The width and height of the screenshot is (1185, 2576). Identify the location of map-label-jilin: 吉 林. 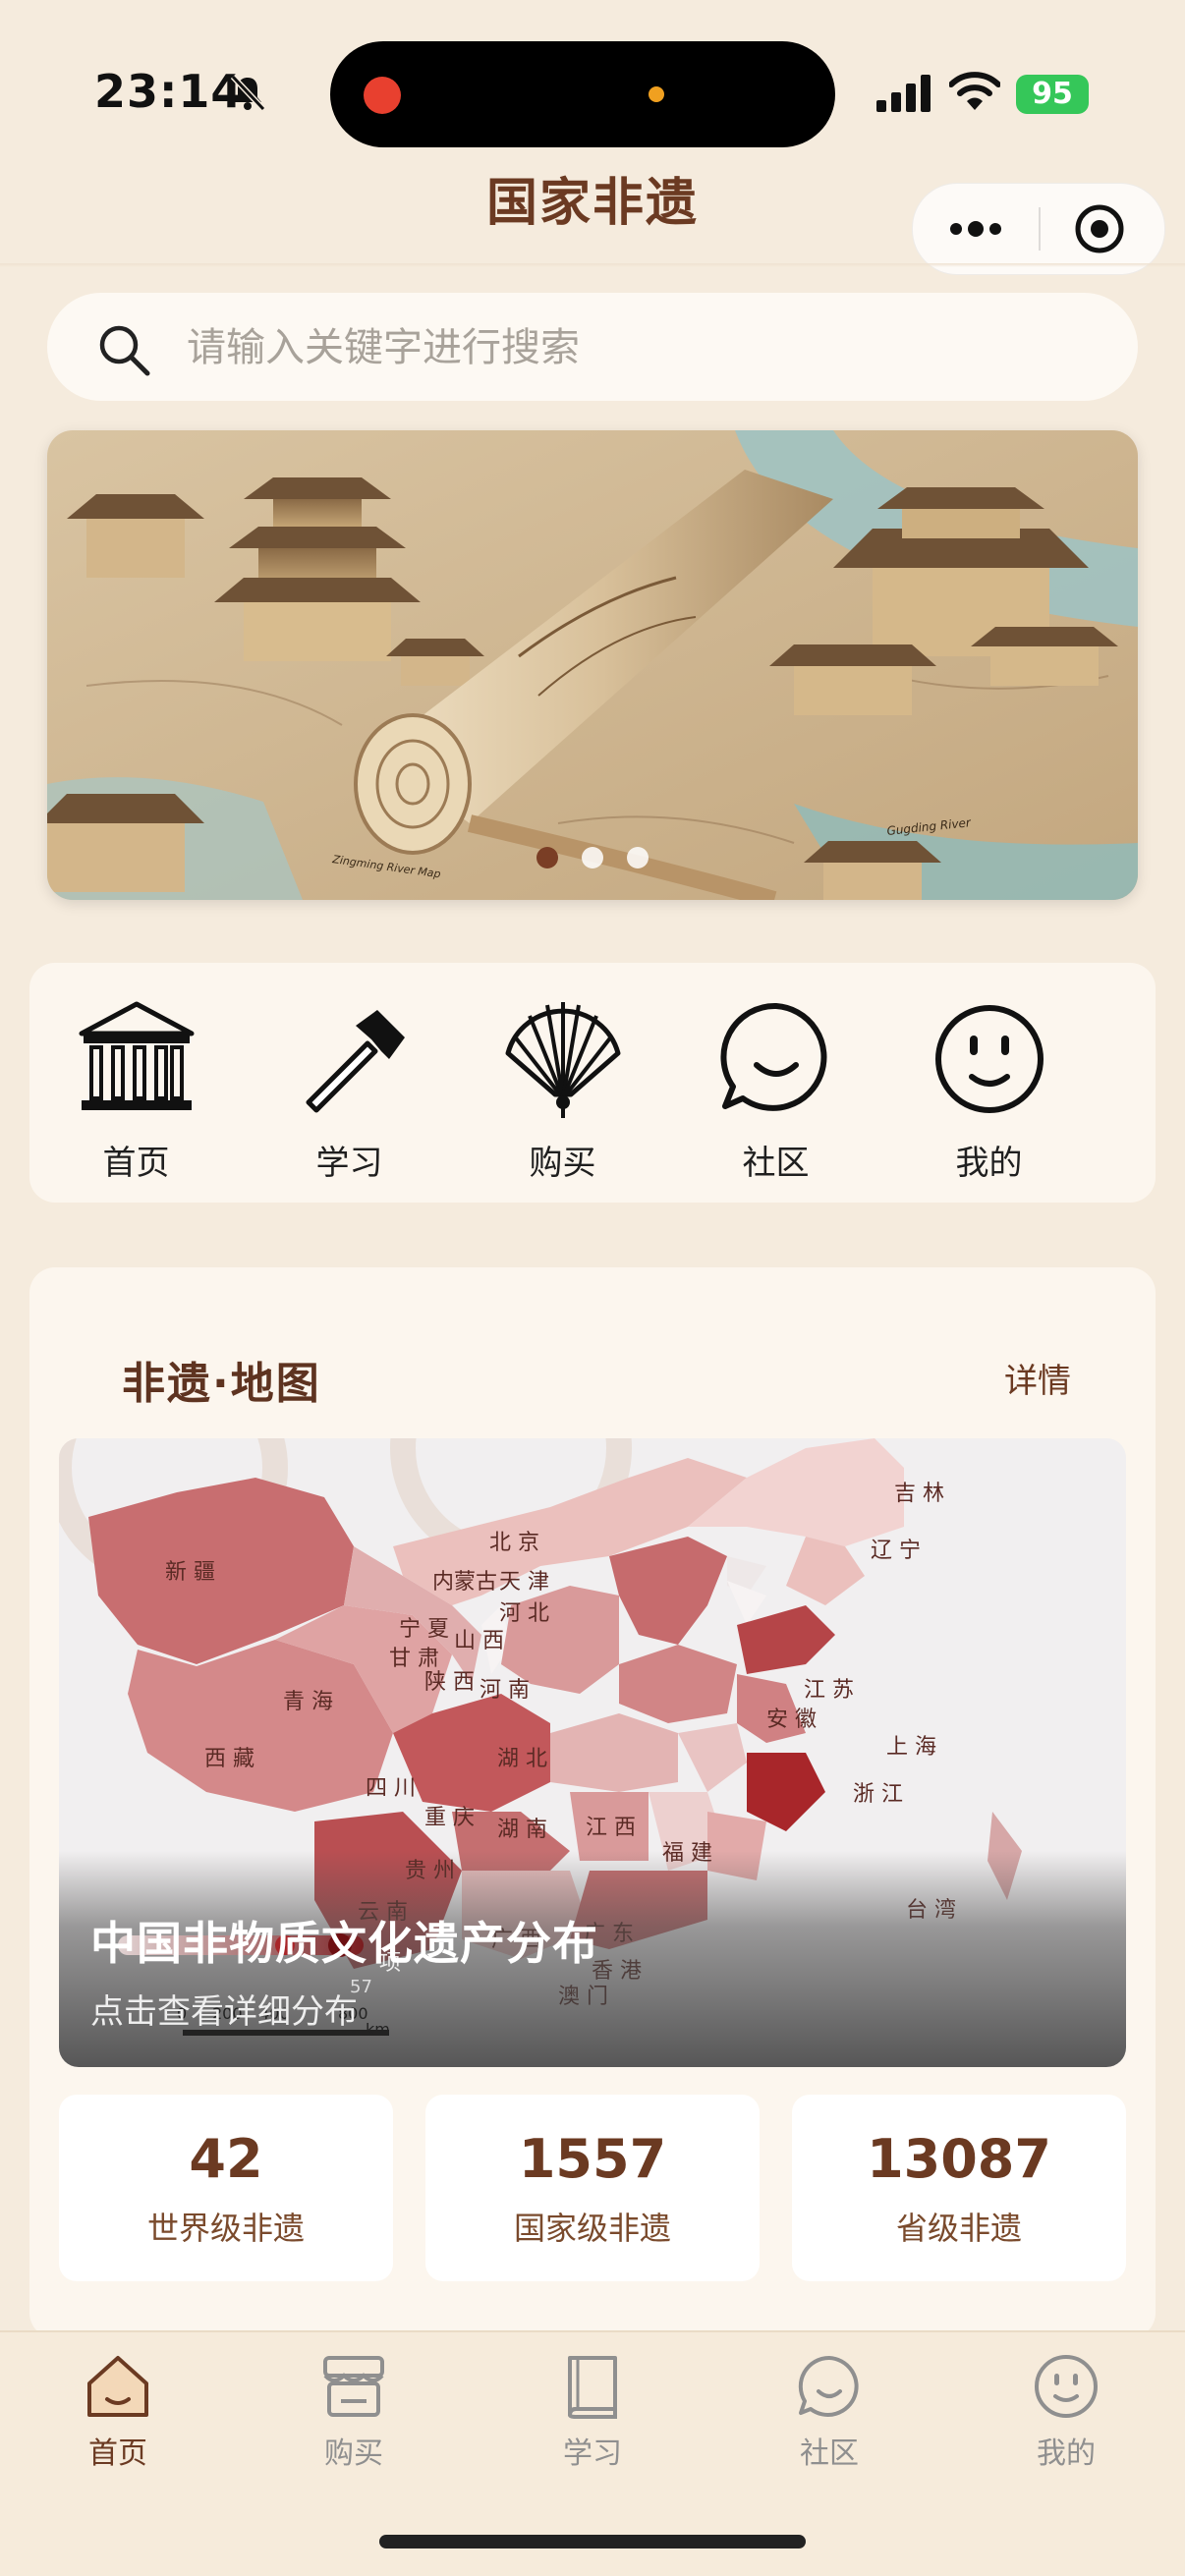
(919, 1494).